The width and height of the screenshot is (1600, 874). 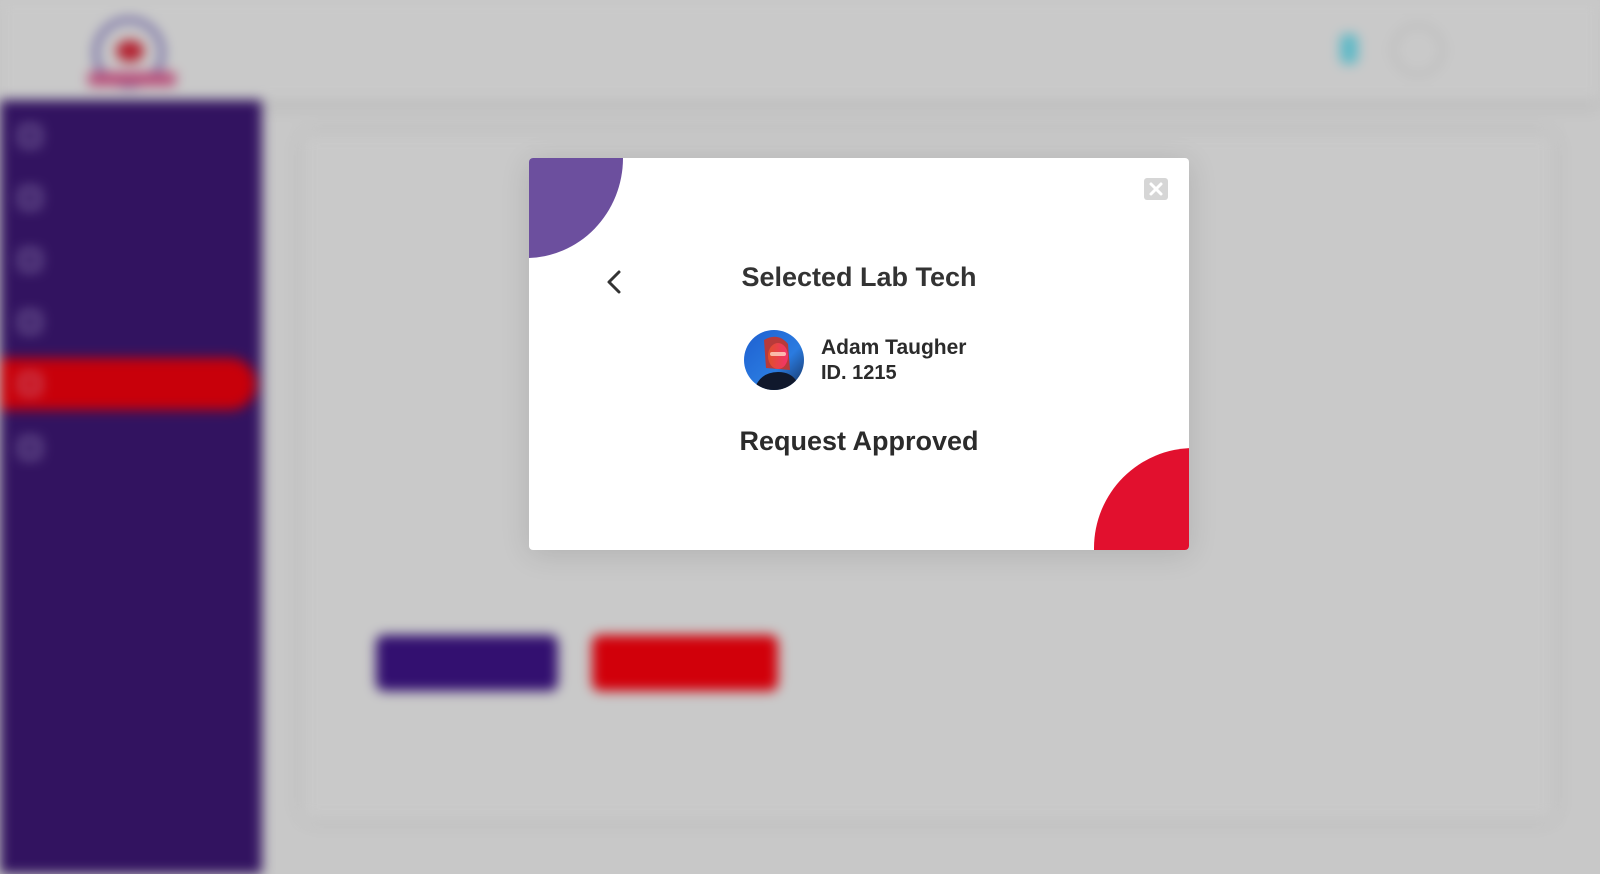 I want to click on request-status-text: Request Approved, so click(x=859, y=441).